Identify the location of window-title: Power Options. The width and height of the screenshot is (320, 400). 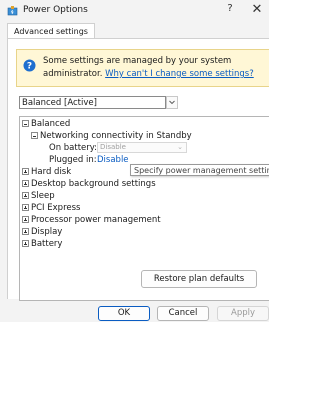
(55, 10).